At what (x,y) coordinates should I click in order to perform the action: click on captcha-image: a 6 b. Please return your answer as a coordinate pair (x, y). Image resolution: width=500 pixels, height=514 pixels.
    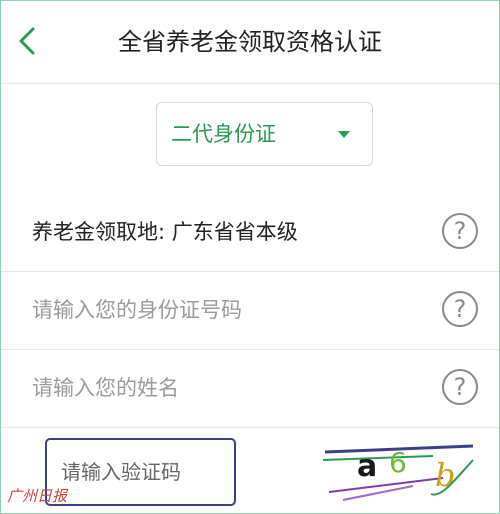
    Looking at the image, I should click on (403, 471).